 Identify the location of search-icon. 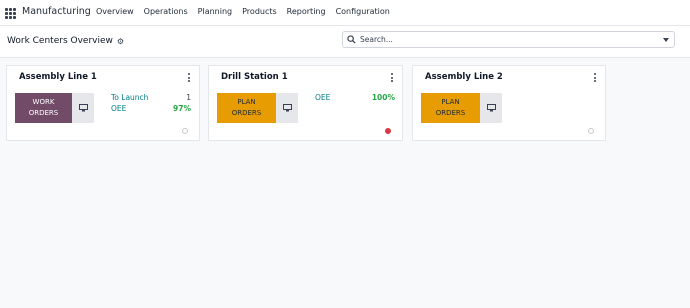
(351, 39).